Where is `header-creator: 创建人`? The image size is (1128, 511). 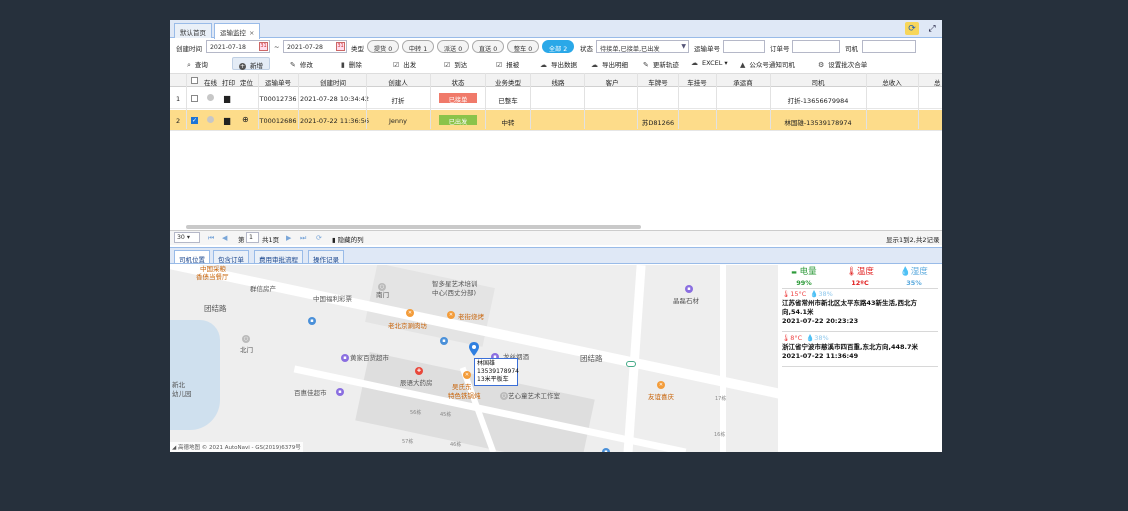 header-creator: 创建人 is located at coordinates (398, 82).